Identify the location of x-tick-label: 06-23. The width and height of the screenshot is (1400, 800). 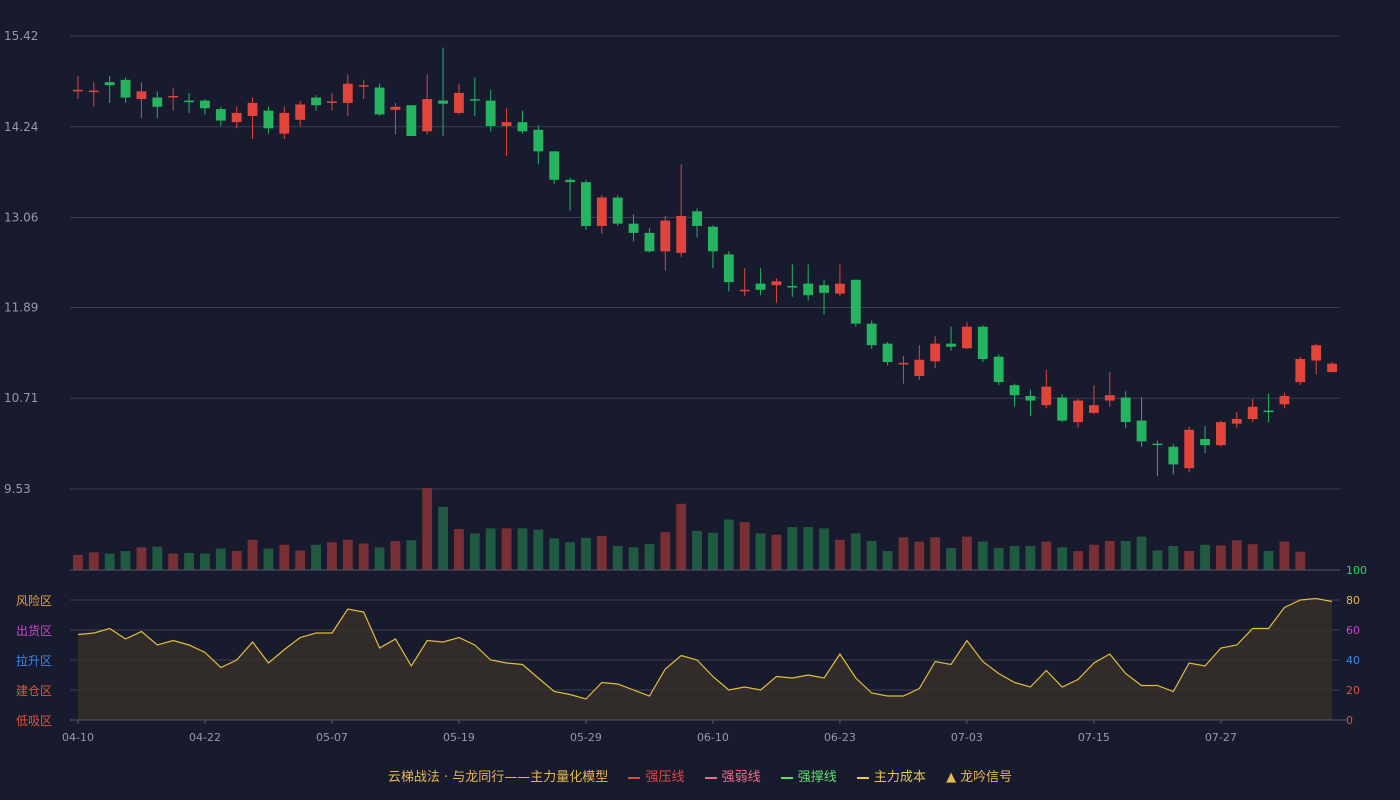
(840, 737).